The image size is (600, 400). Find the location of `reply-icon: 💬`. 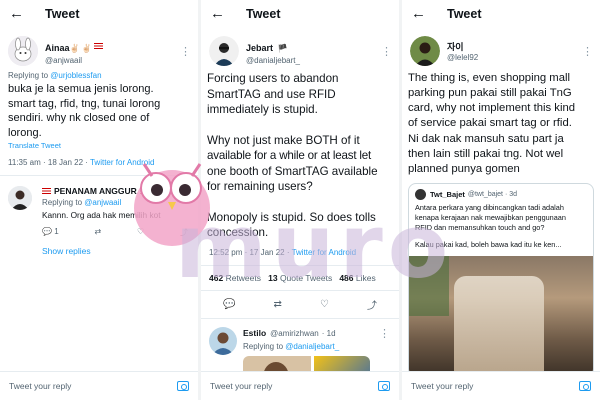

reply-icon: 💬 is located at coordinates (229, 304).